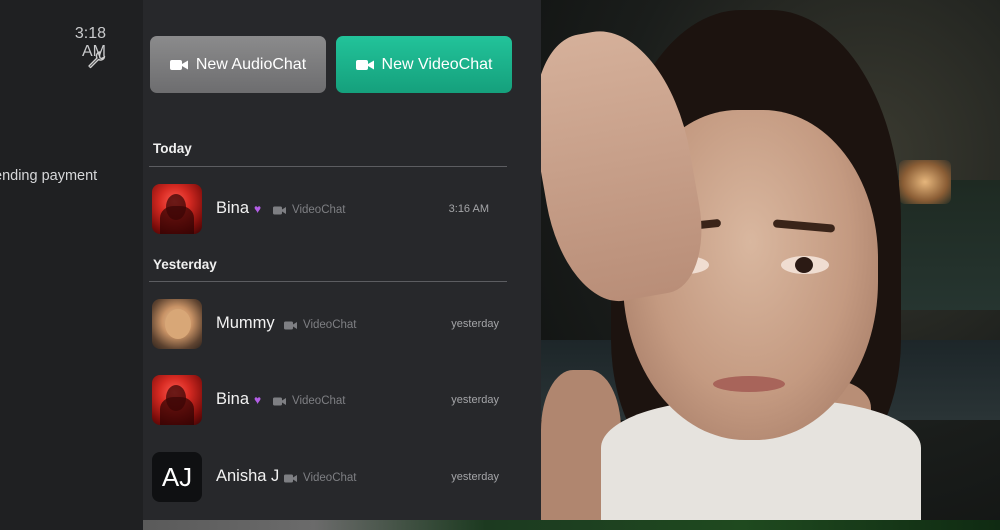 Image resolution: width=1000 pixels, height=530 pixels. I want to click on pending-payment-text: ending payment, so click(49, 176).